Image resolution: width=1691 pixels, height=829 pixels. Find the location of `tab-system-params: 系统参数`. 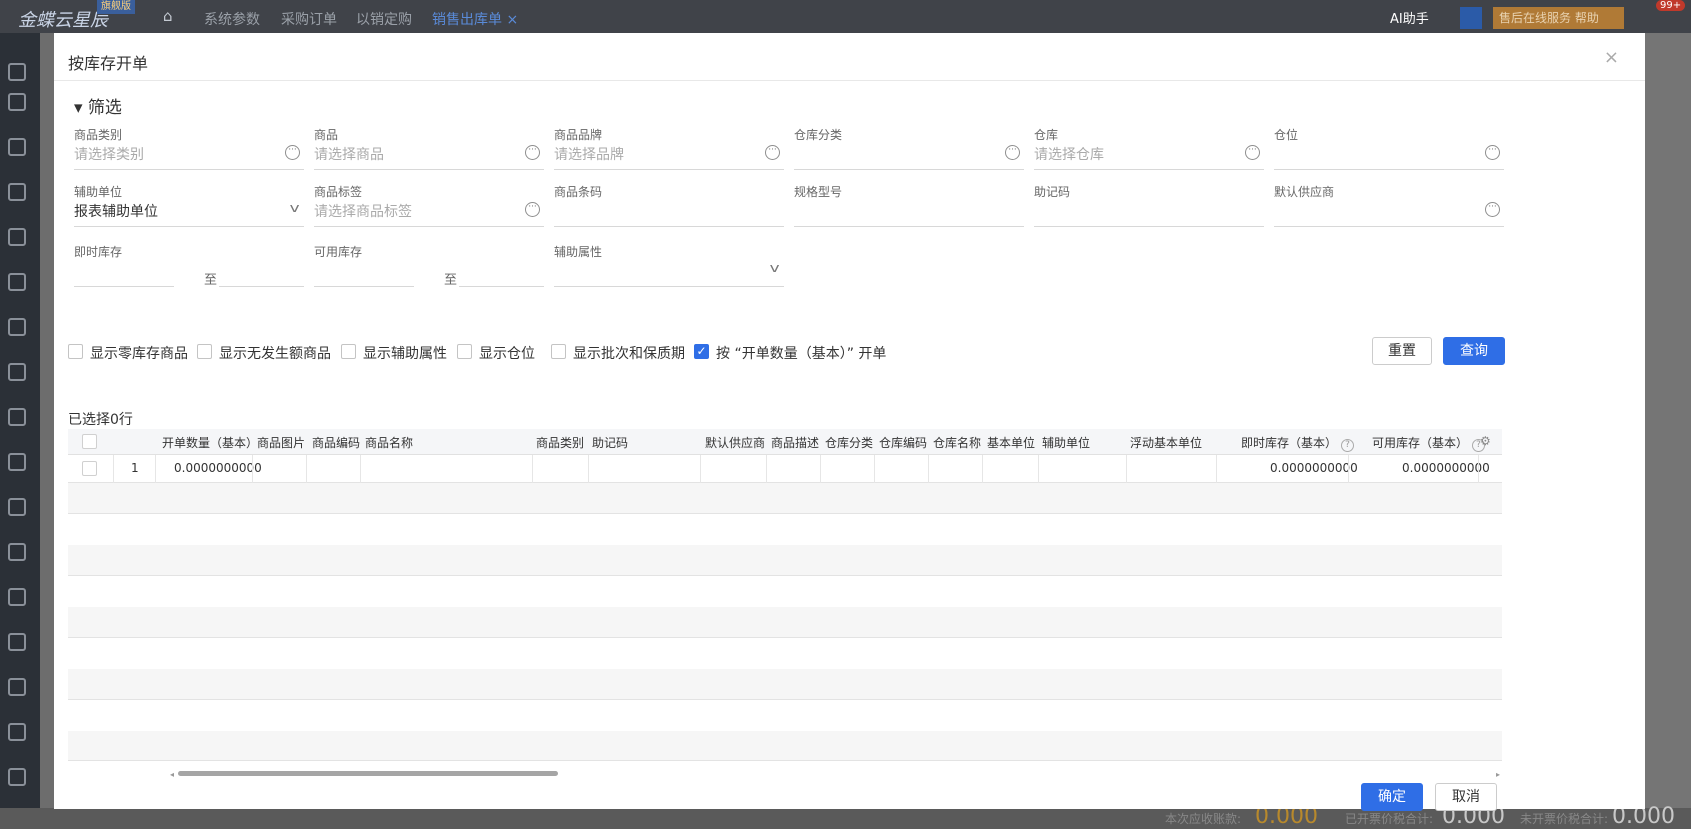

tab-system-params: 系统参数 is located at coordinates (232, 19).